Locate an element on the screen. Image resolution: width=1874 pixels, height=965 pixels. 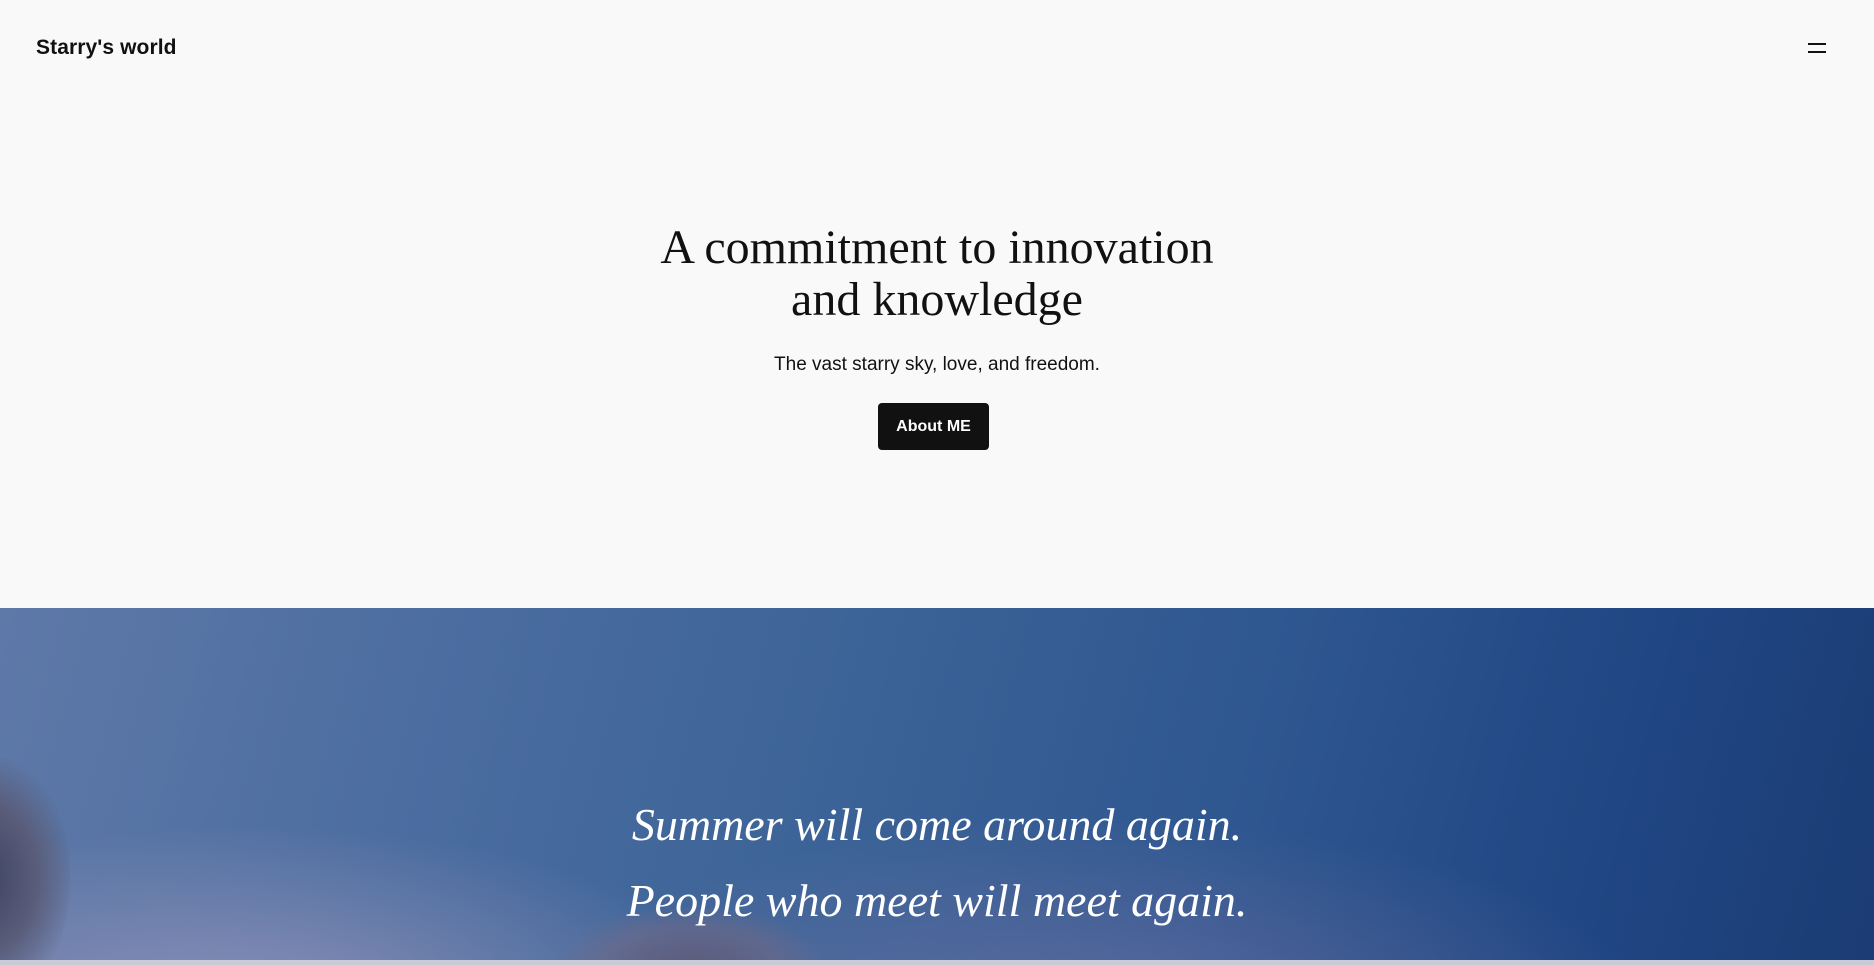
site-title-link: Starry's world is located at coordinates (106, 48).